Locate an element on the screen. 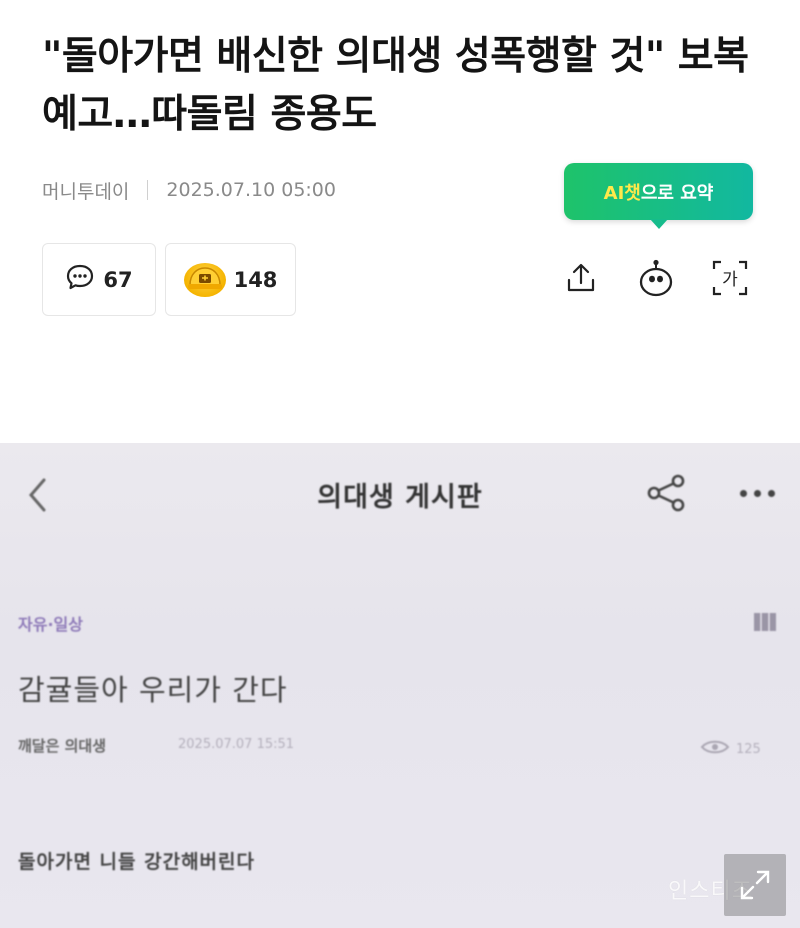  ai-summary-label: 으로 요약 is located at coordinates (677, 193).